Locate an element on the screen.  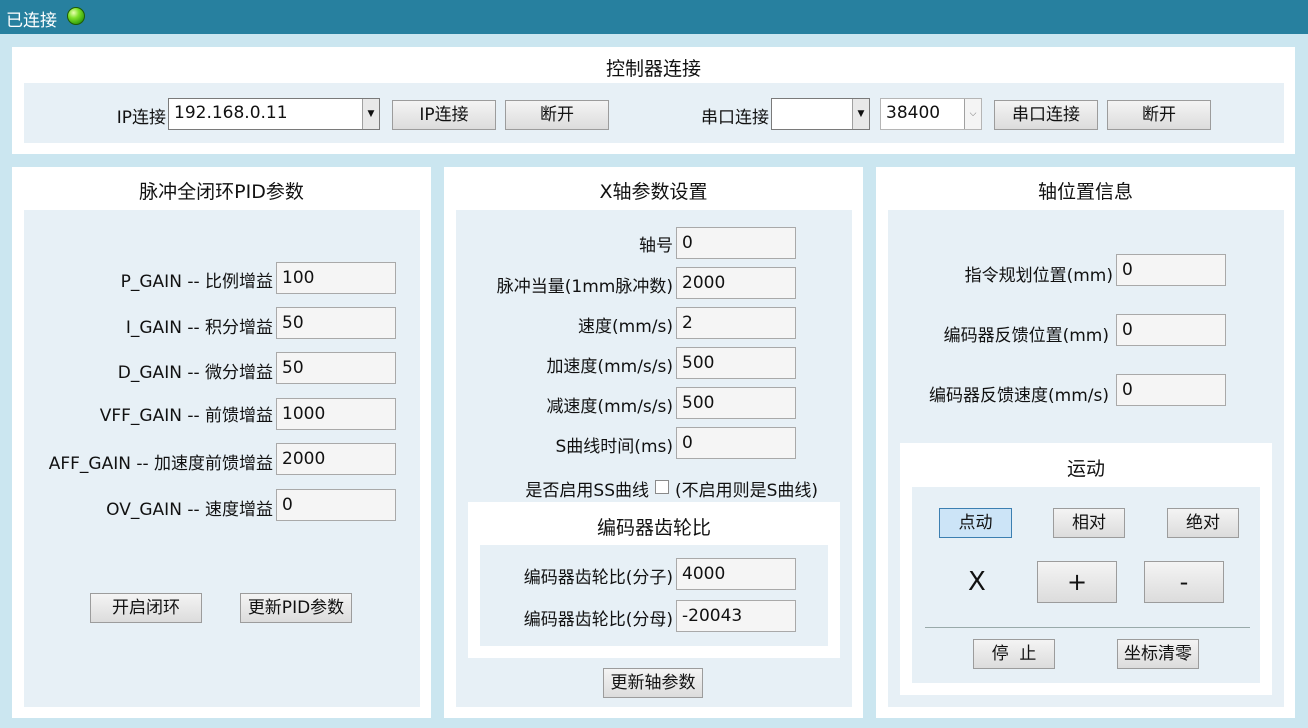
p-gain-label: P_GAIN -- 比例增益 is located at coordinates (196, 282).